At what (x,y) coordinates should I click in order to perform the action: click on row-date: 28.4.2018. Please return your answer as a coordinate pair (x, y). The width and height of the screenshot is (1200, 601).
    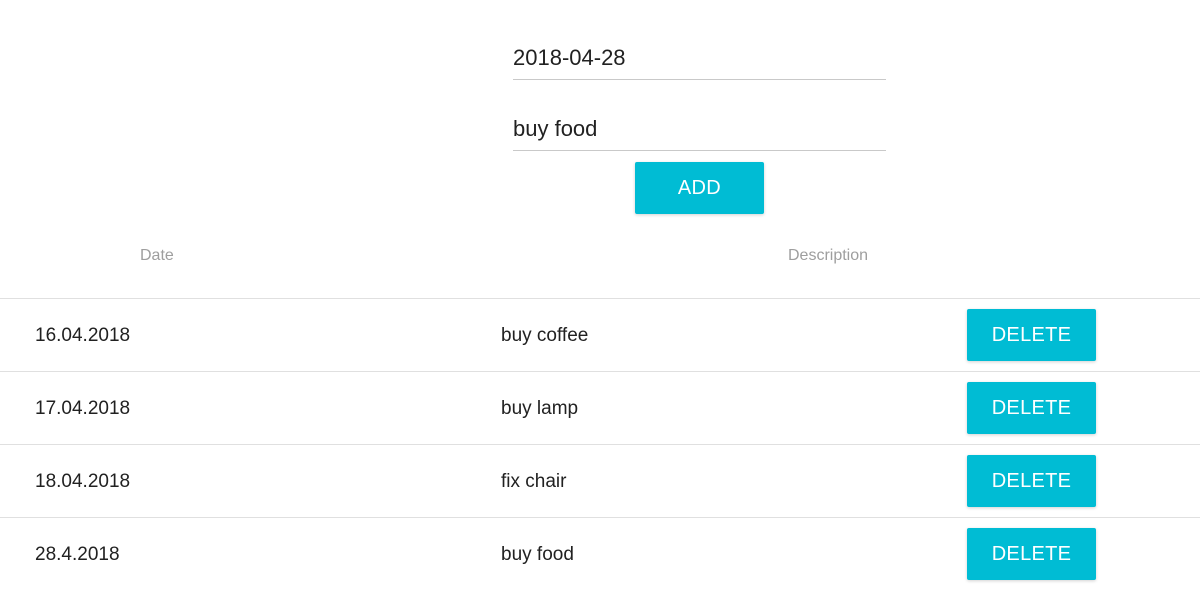
    Looking at the image, I should click on (77, 554).